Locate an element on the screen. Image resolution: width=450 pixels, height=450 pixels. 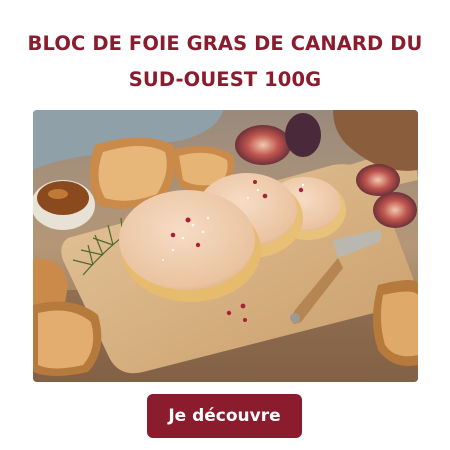
product-title-line-1: BLOC DE FOIE GRAS DE CANARD DU is located at coordinates (225, 43).